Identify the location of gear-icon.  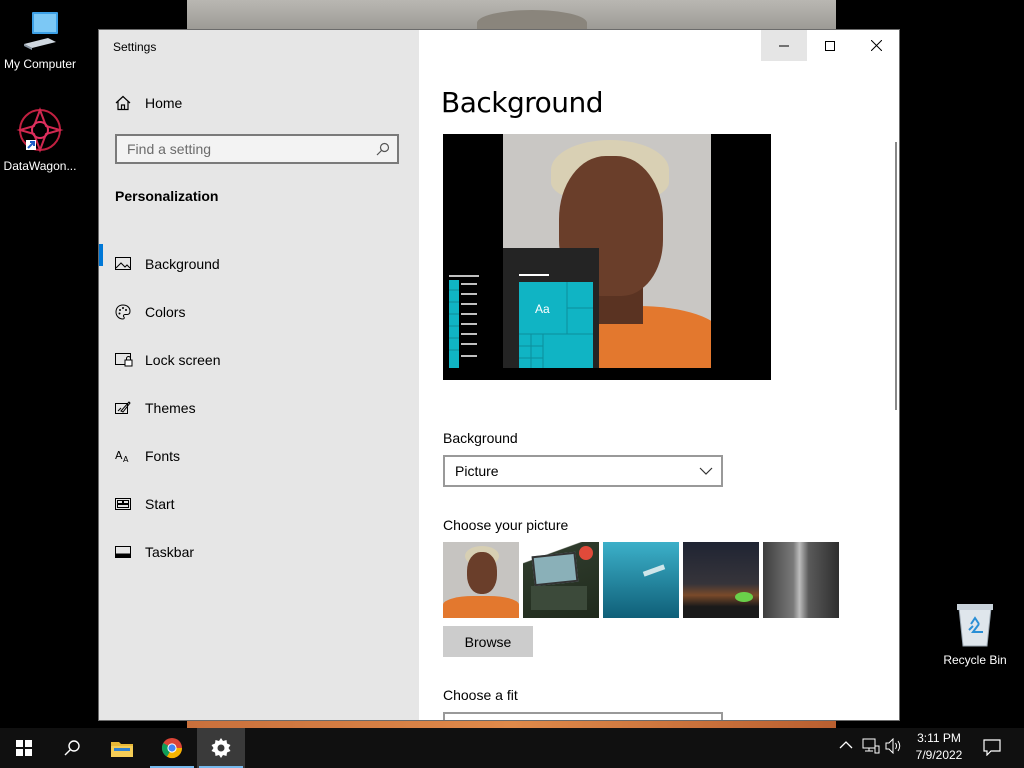
(221, 748).